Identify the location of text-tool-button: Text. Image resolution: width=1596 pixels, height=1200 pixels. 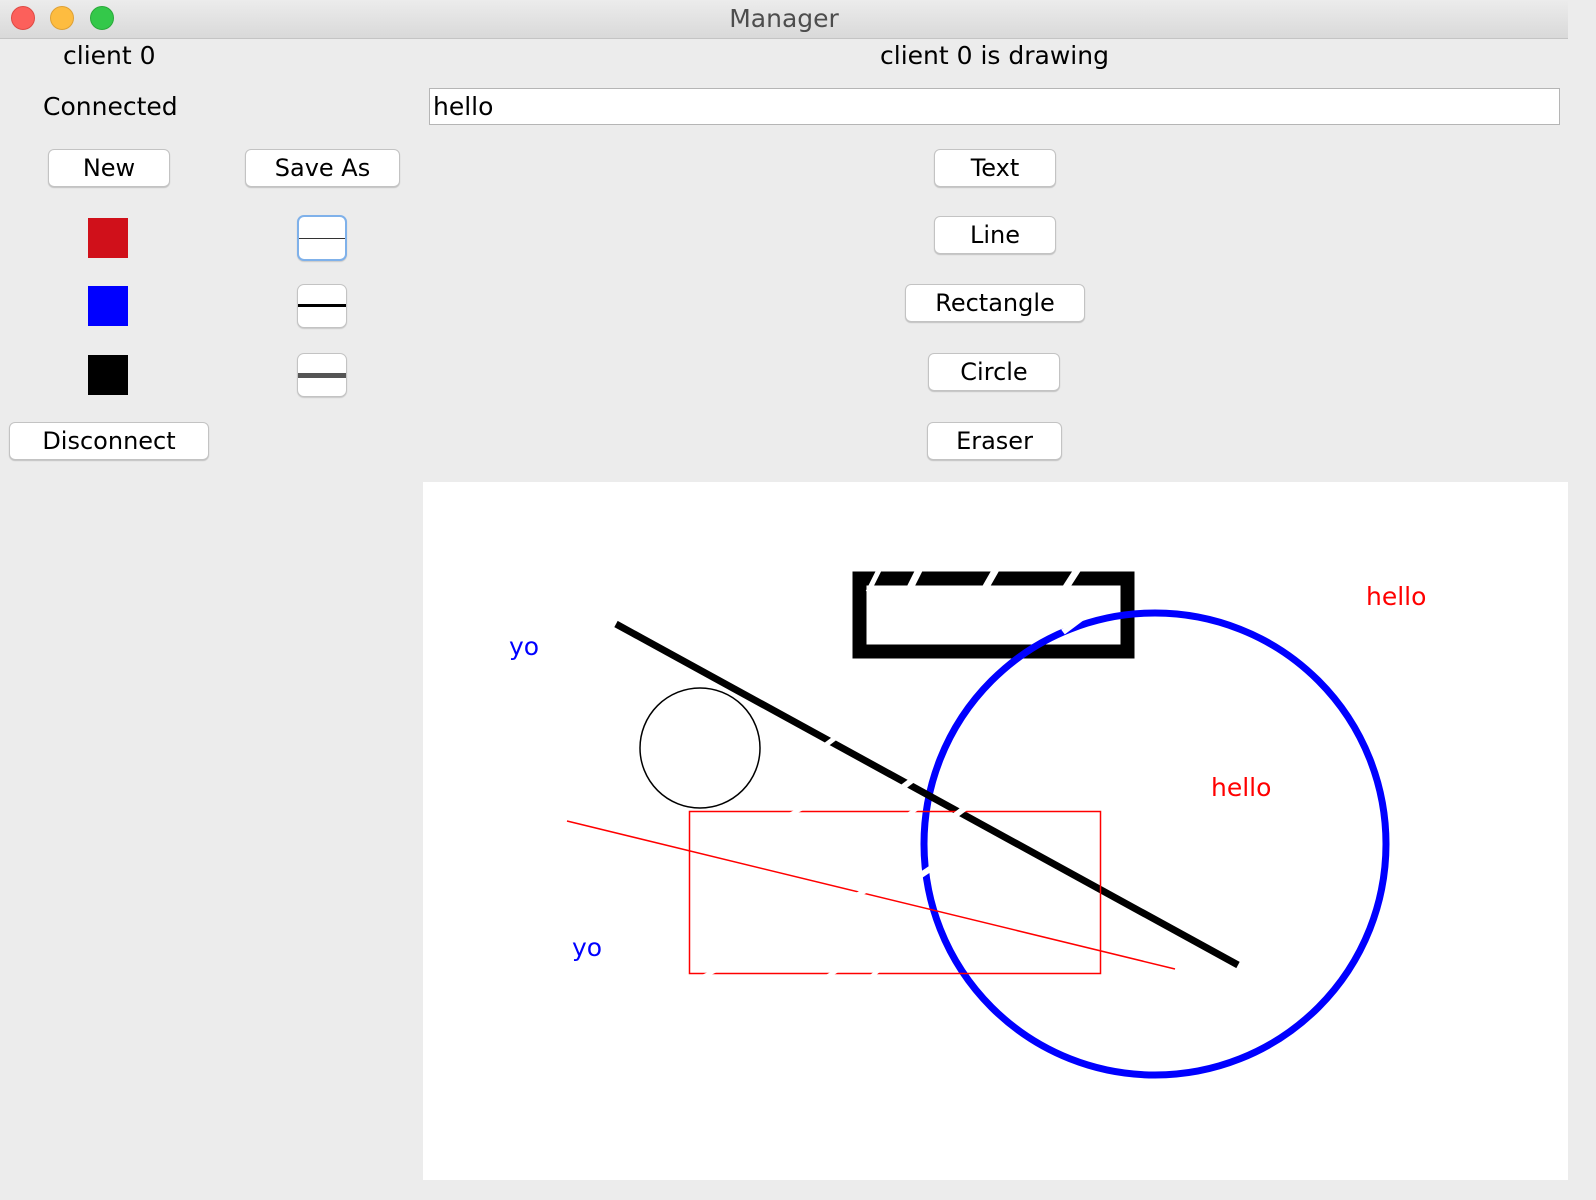
(995, 168).